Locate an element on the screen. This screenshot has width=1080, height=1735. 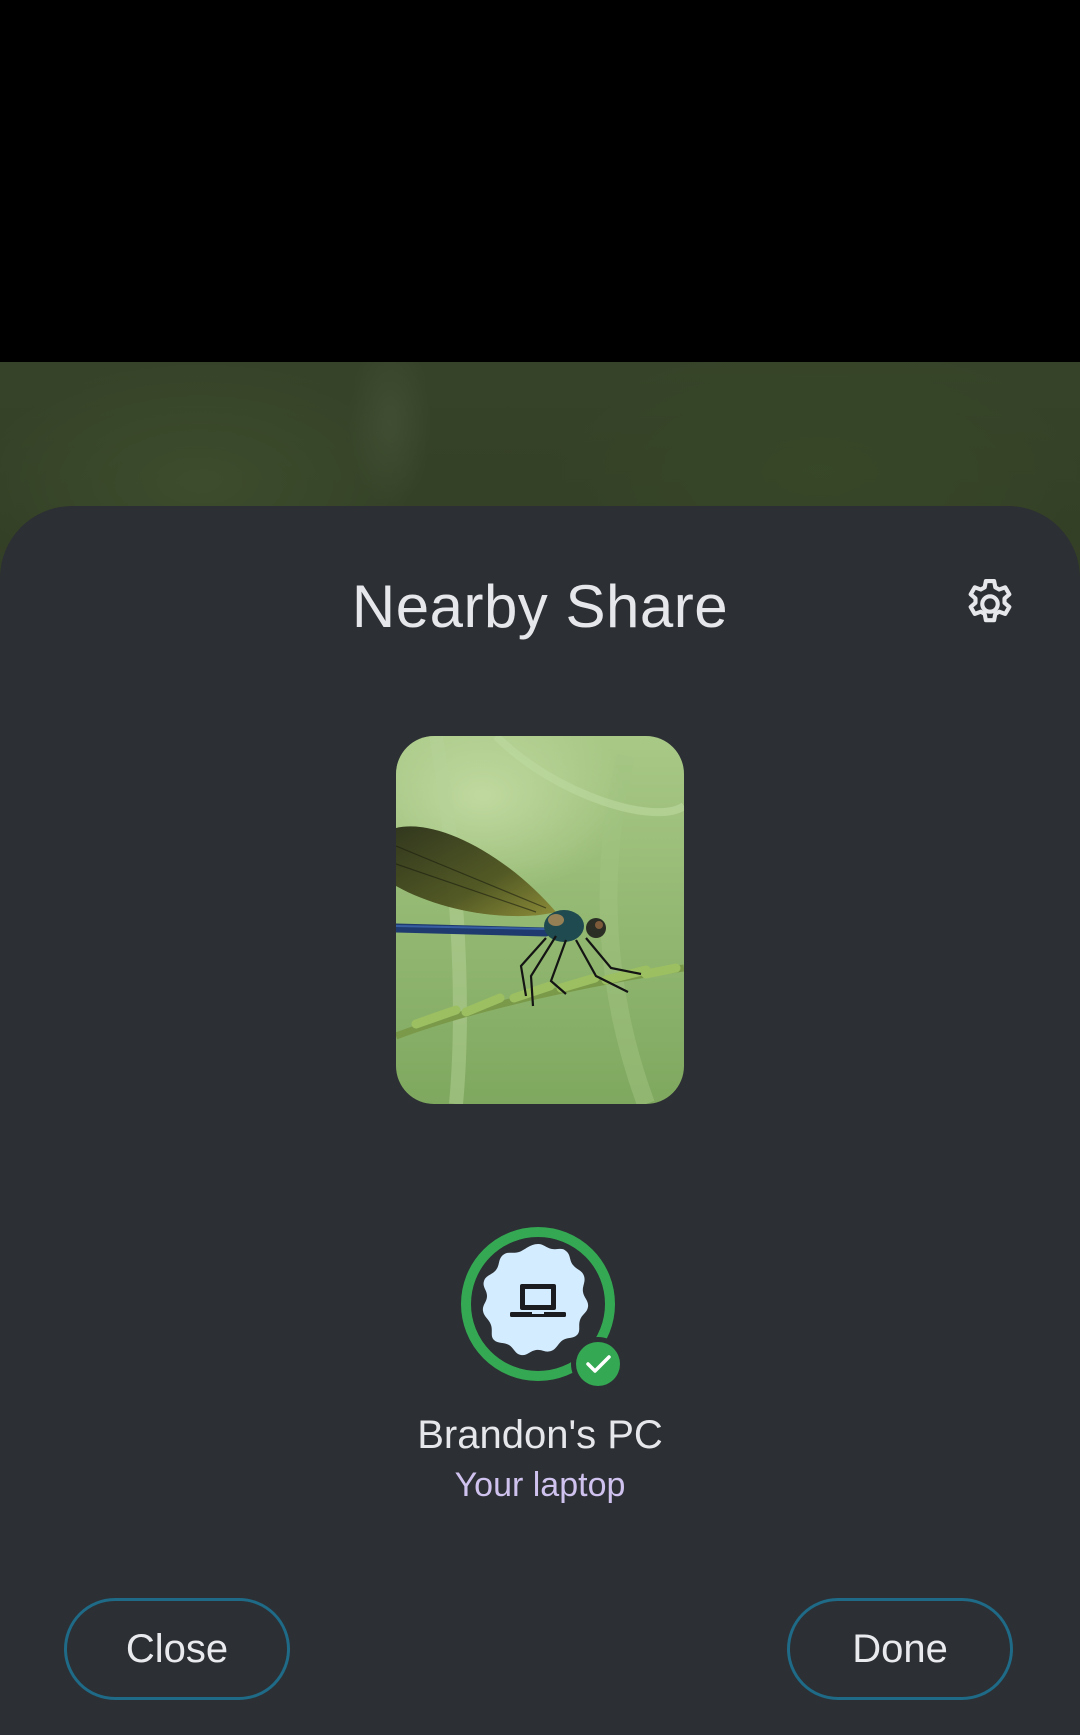
close-button: Close is located at coordinates (177, 1649).